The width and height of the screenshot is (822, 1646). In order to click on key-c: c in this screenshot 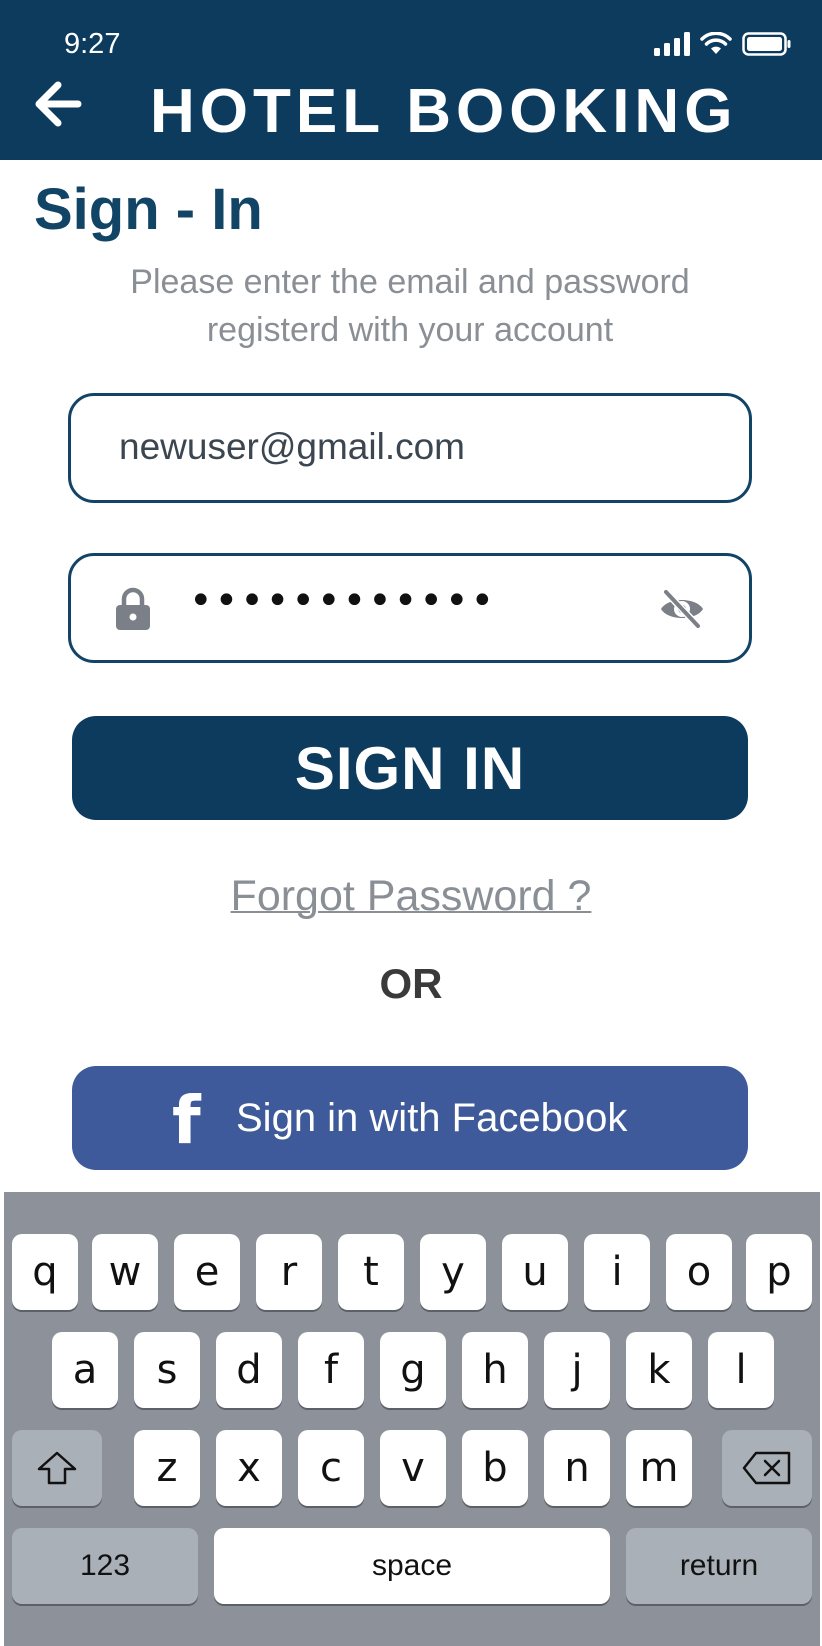, I will do `click(331, 1468)`.